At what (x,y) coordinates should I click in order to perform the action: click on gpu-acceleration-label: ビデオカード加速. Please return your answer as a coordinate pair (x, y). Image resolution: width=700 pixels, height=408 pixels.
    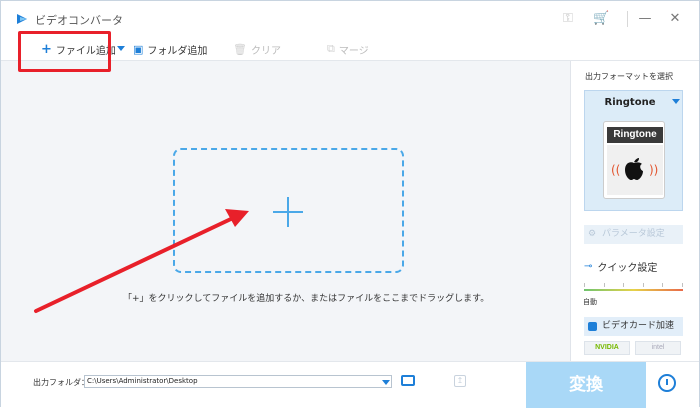
    Looking at the image, I should click on (638, 326).